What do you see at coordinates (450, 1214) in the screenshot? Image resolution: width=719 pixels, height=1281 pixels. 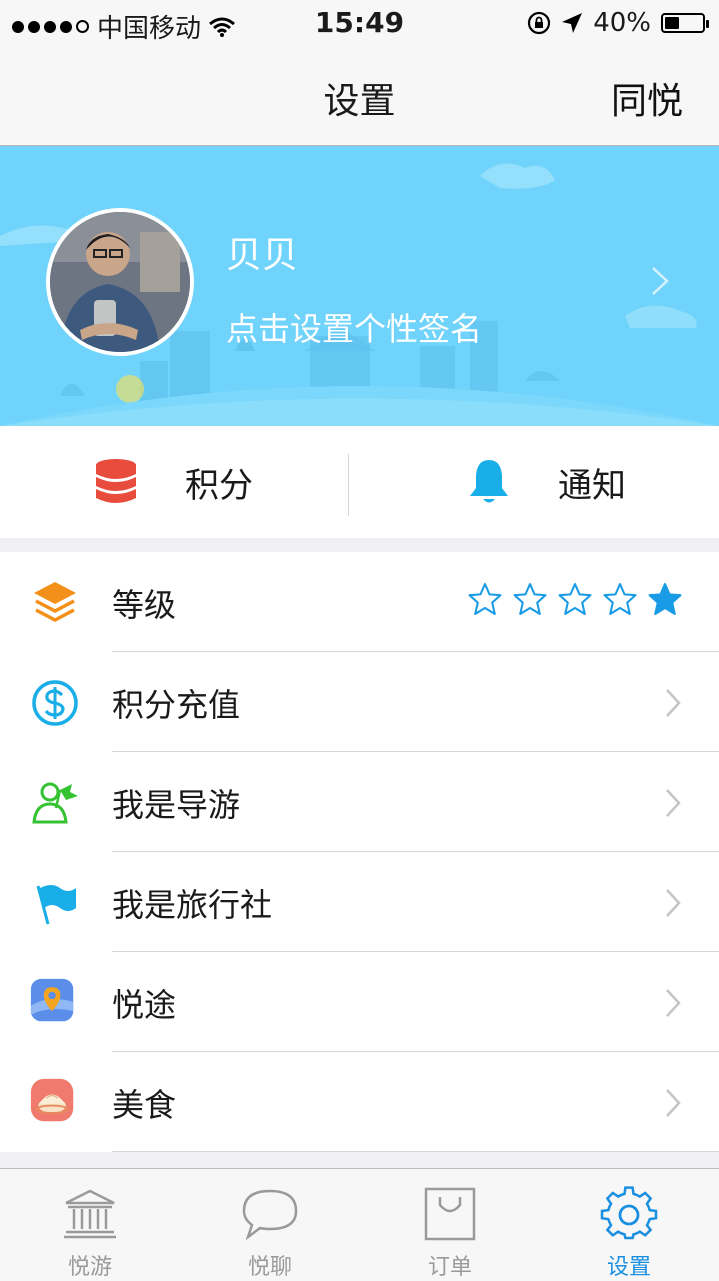 I see `shopping-bag-icon` at bounding box center [450, 1214].